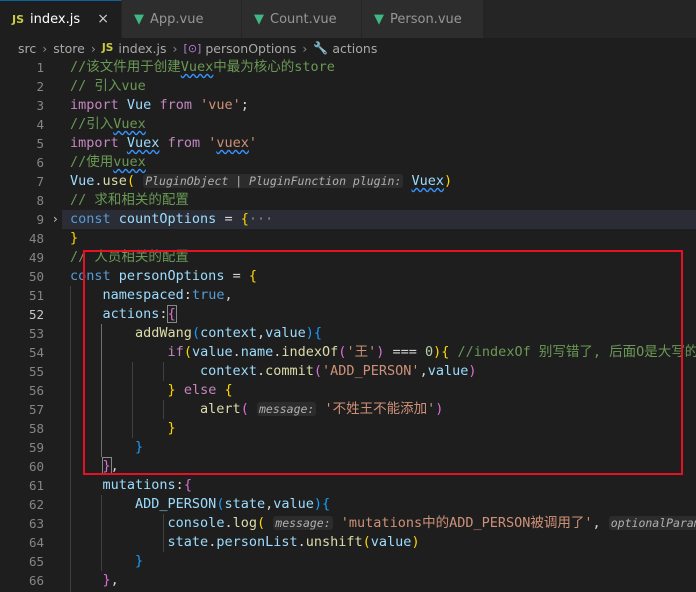  I want to click on code-text: namespaced:true,, so click(151, 295).